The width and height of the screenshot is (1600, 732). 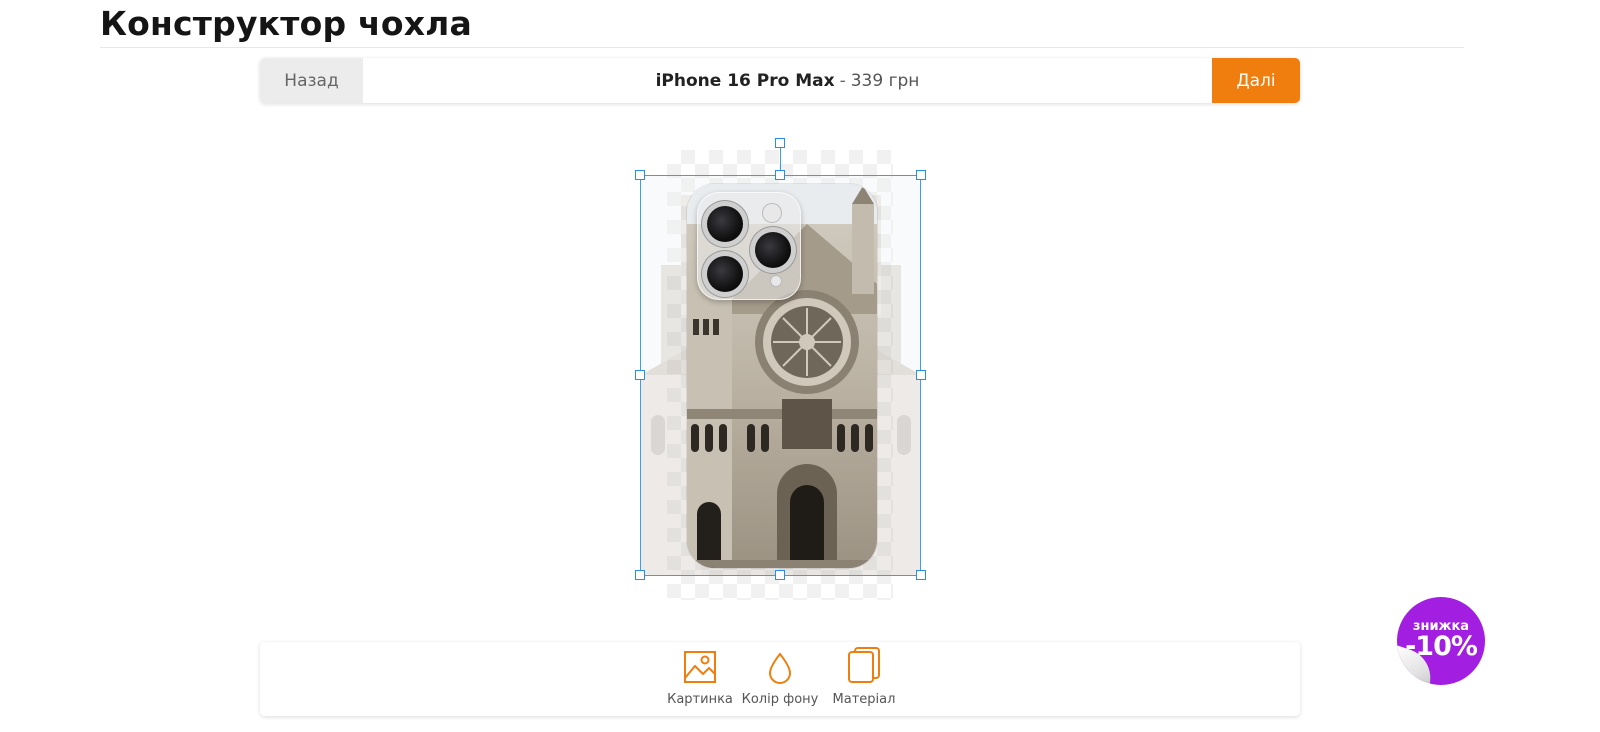 I want to click on tool-material: Матеріал, so click(x=864, y=679).